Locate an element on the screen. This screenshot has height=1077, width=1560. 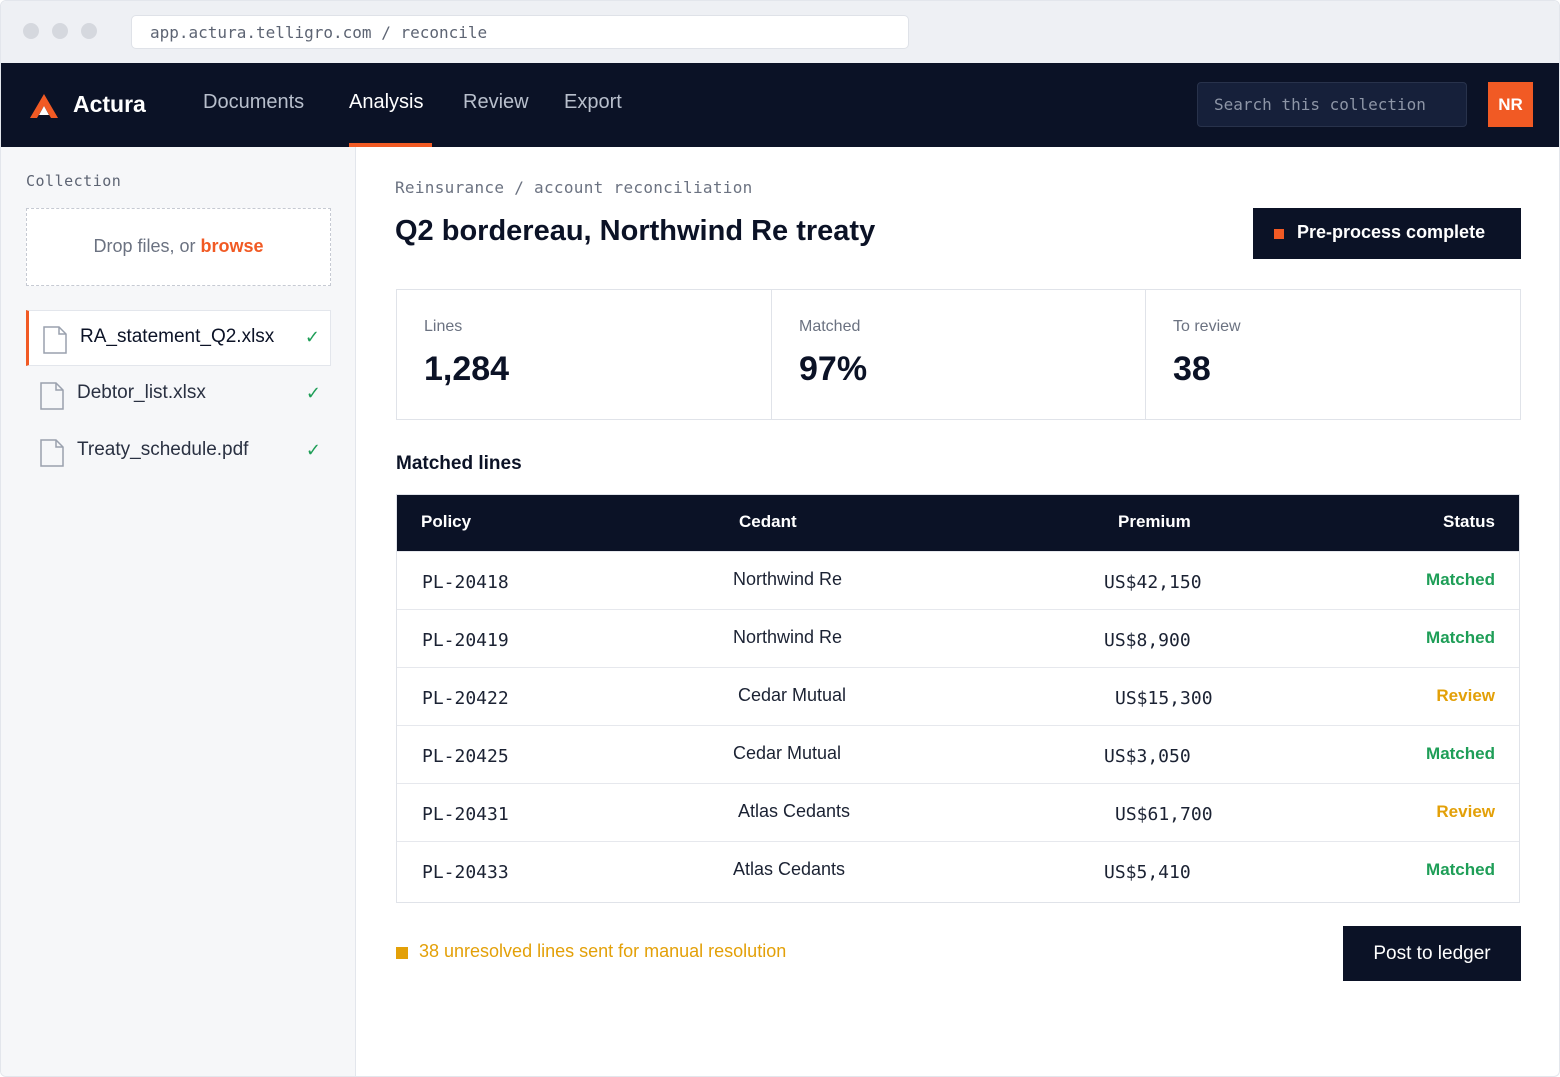
tab-analysis: Analysis is located at coordinates (386, 102).